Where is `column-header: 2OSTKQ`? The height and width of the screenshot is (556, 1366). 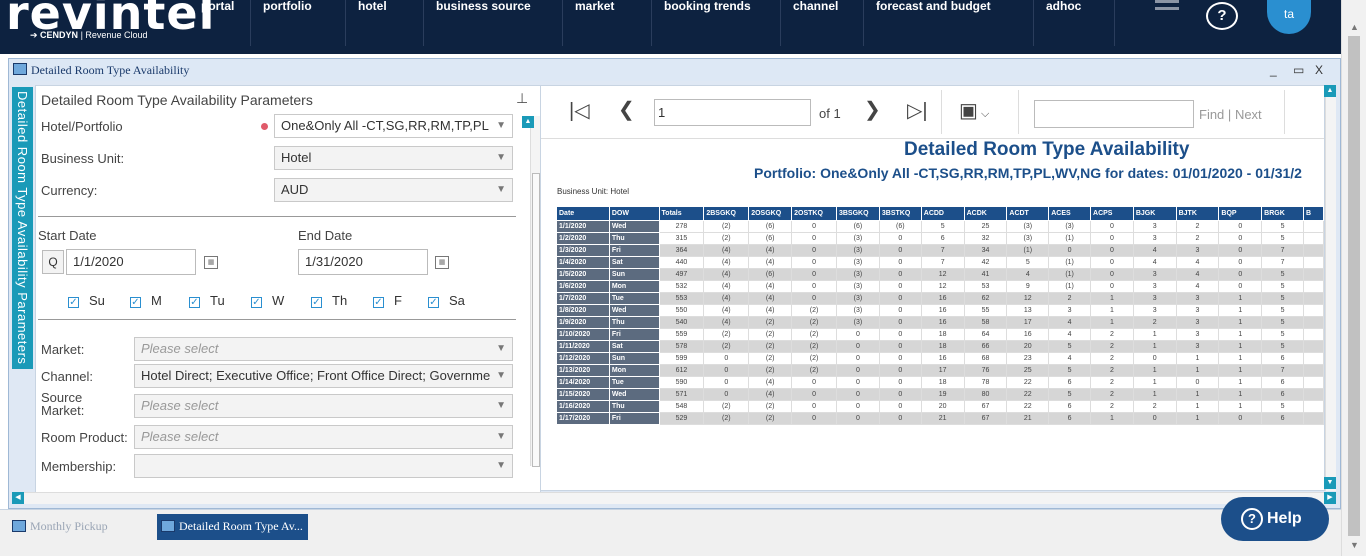 column-header: 2OSTKQ is located at coordinates (814, 213).